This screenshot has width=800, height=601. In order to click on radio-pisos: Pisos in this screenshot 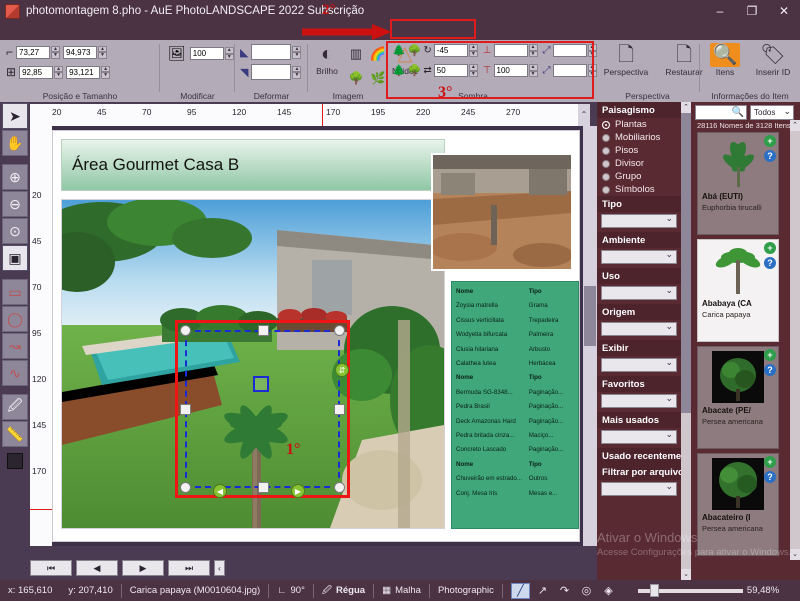, I will do `click(639, 150)`.